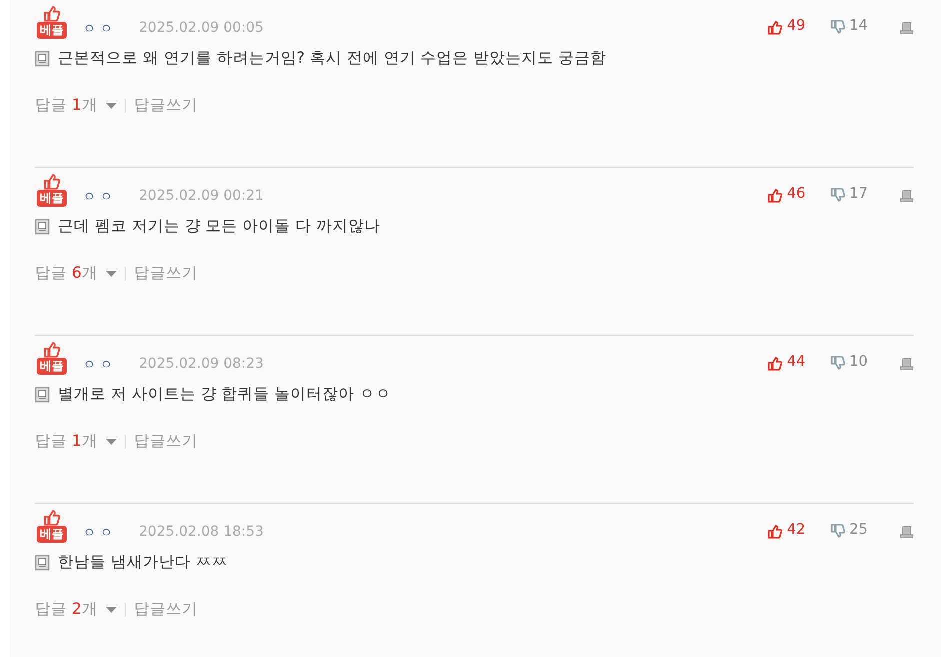  Describe the element at coordinates (76, 274) in the screenshot. I see `reply-count-toggle: 답글 6개` at that location.